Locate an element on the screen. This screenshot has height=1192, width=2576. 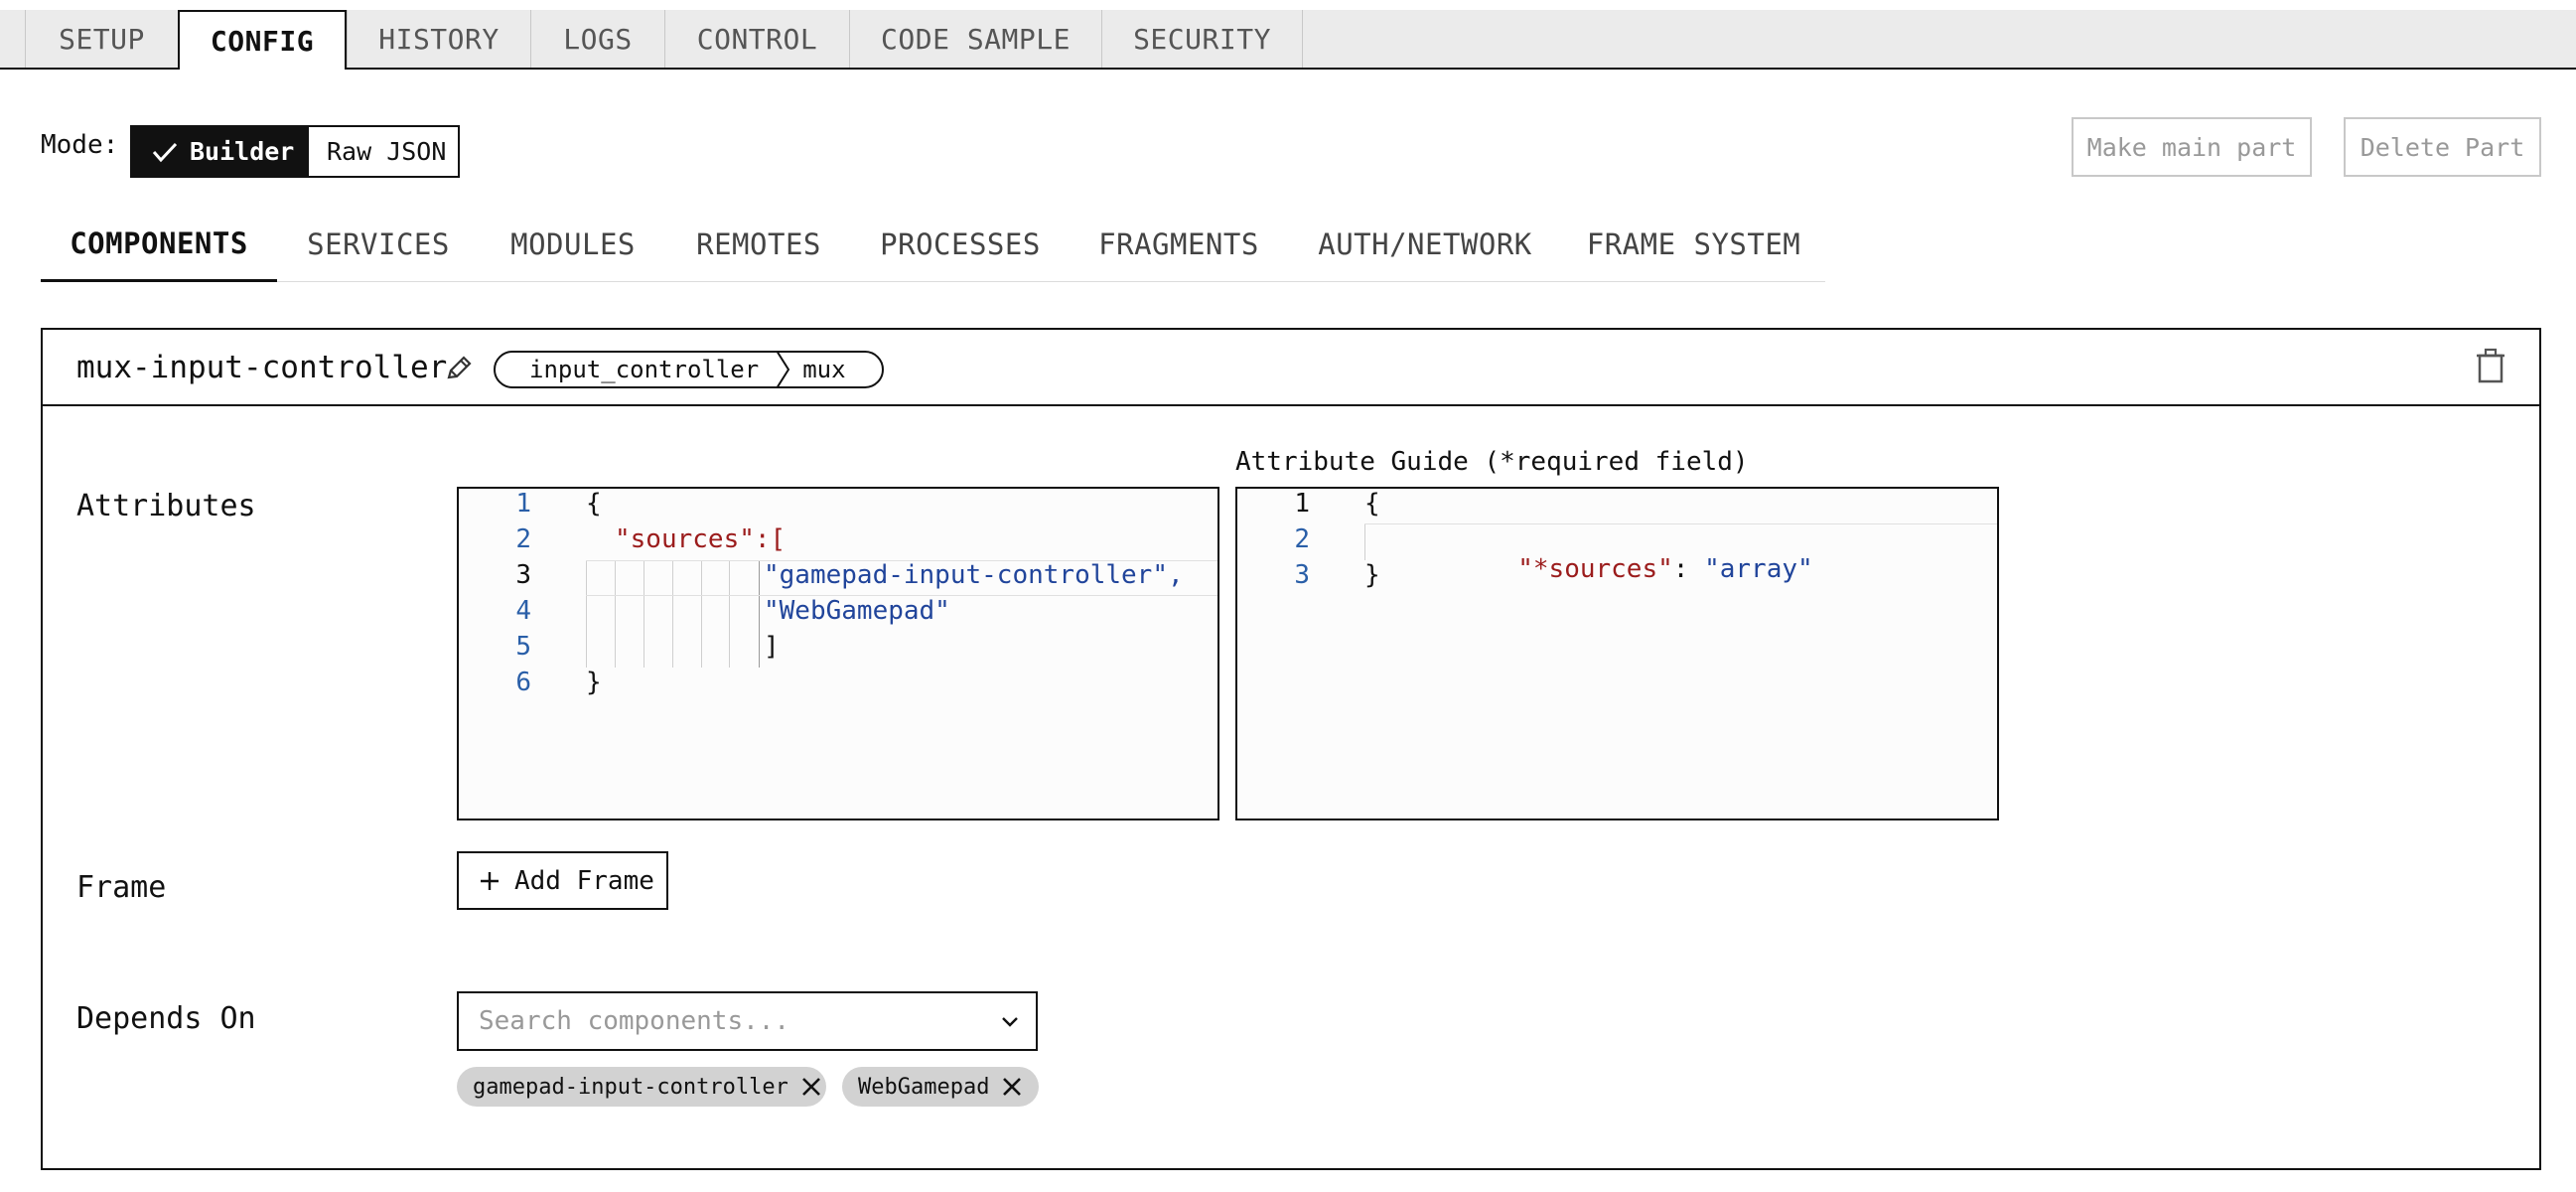
attribute-guide-title: Attribute Guide (*required field) is located at coordinates (1492, 462).